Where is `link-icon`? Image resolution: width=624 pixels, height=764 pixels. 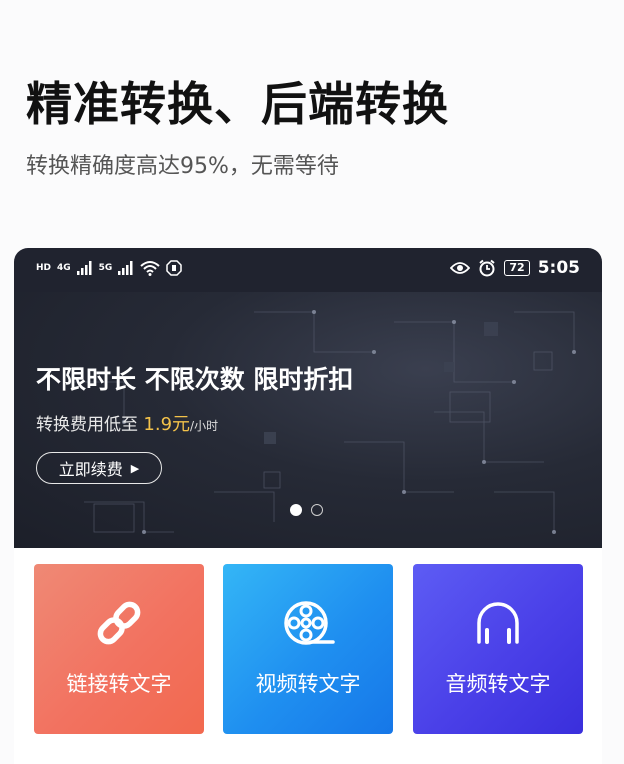
link-icon is located at coordinates (119, 623).